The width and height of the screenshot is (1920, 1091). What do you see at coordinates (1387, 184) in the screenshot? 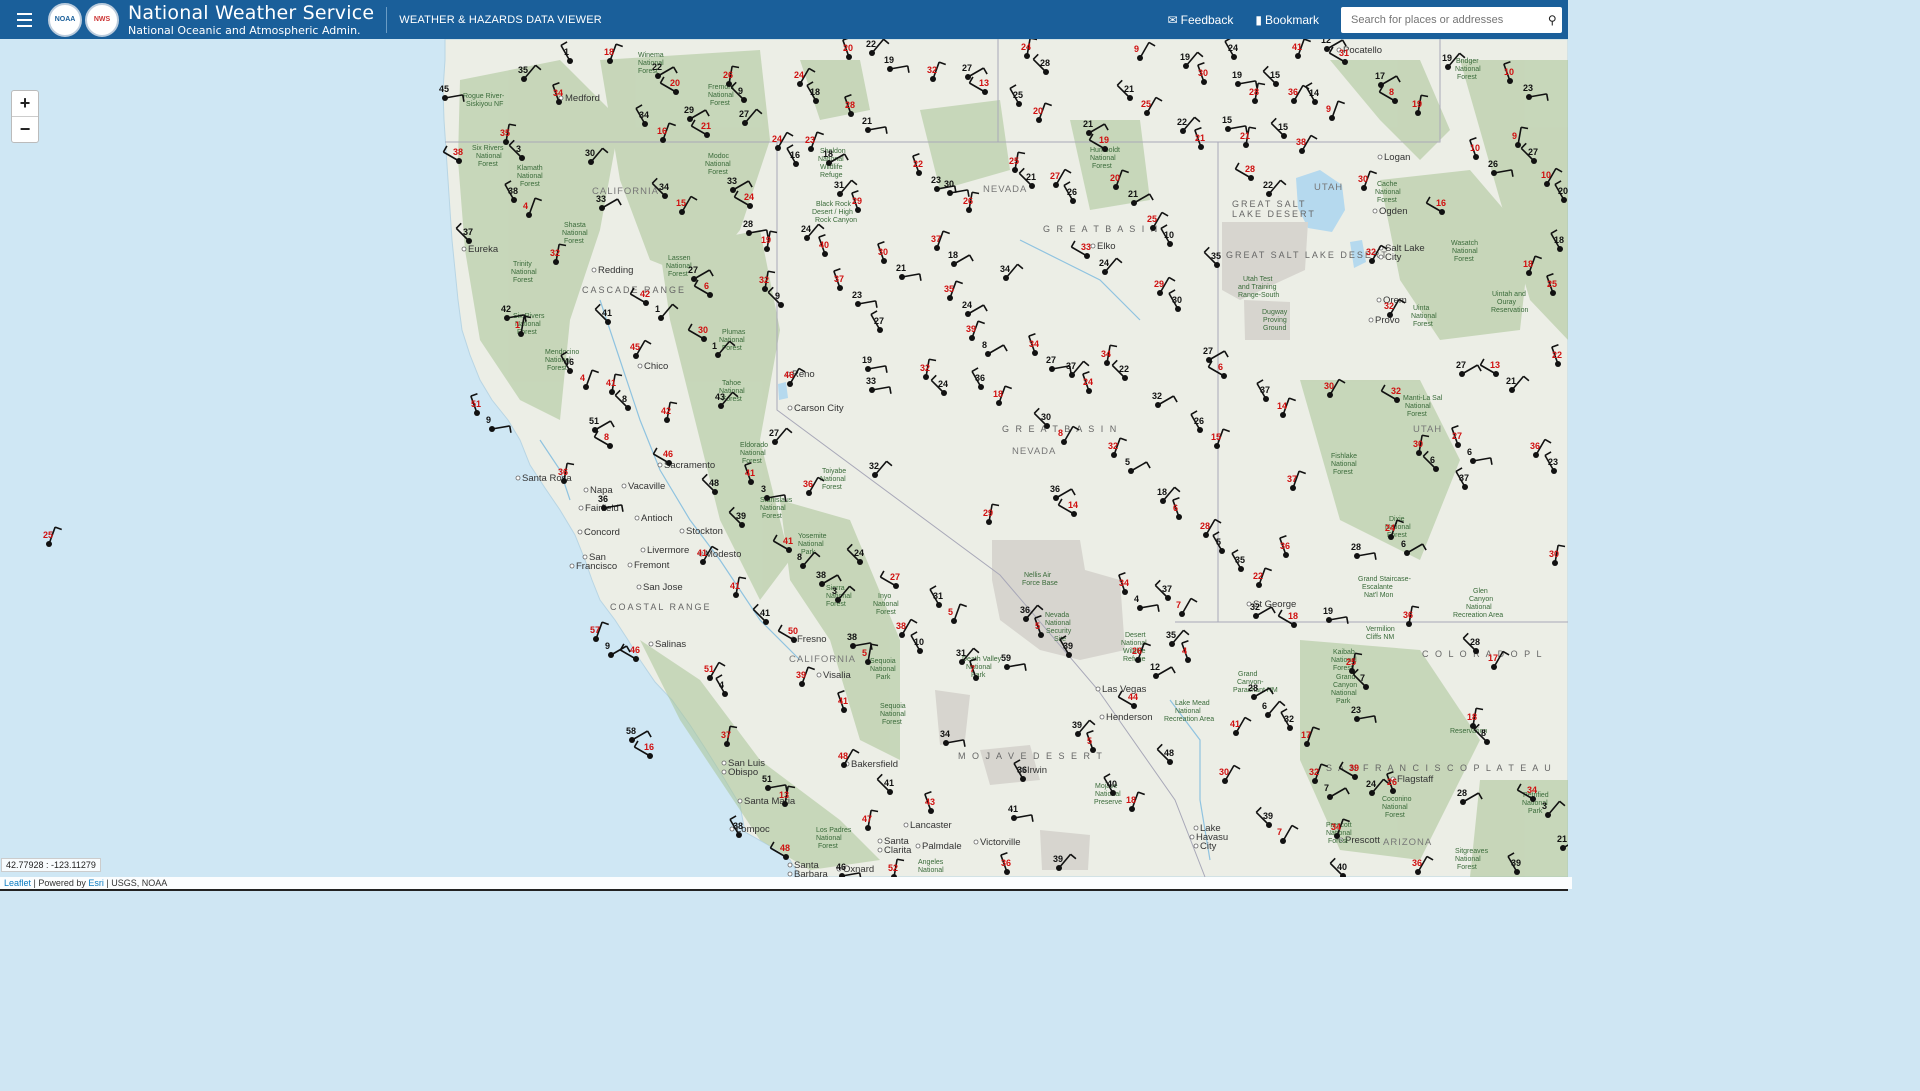
I see `park-label: Cache` at bounding box center [1387, 184].